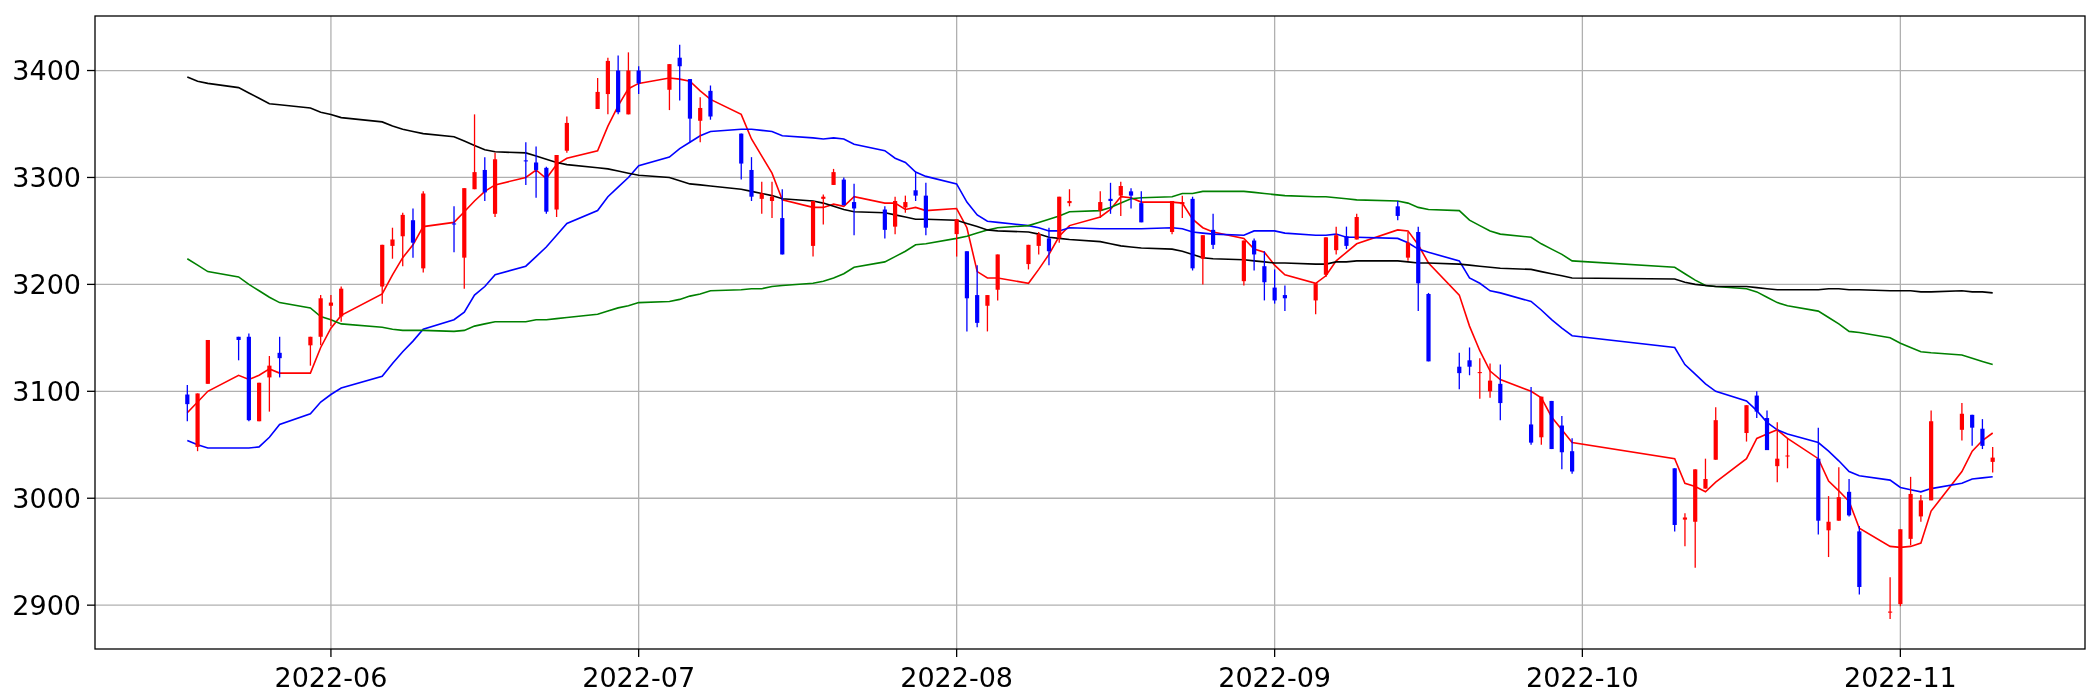 This screenshot has height=700, width=2100. I want to click on x-axis-label: 2022-06, so click(331, 677).